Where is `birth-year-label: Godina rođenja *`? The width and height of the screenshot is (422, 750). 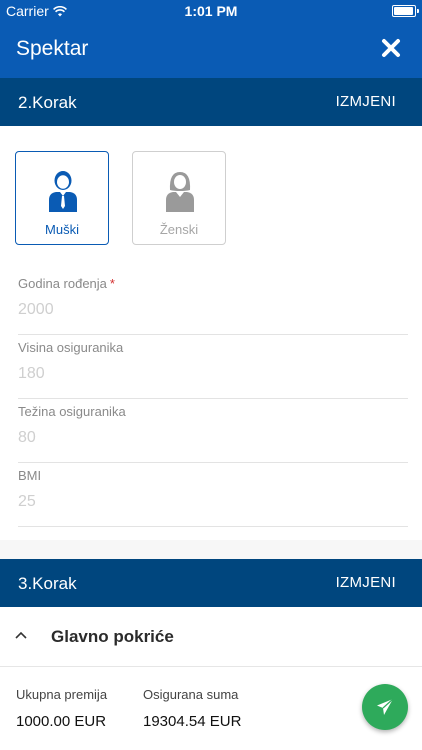
birth-year-label: Godina rođenja * is located at coordinates (66, 283).